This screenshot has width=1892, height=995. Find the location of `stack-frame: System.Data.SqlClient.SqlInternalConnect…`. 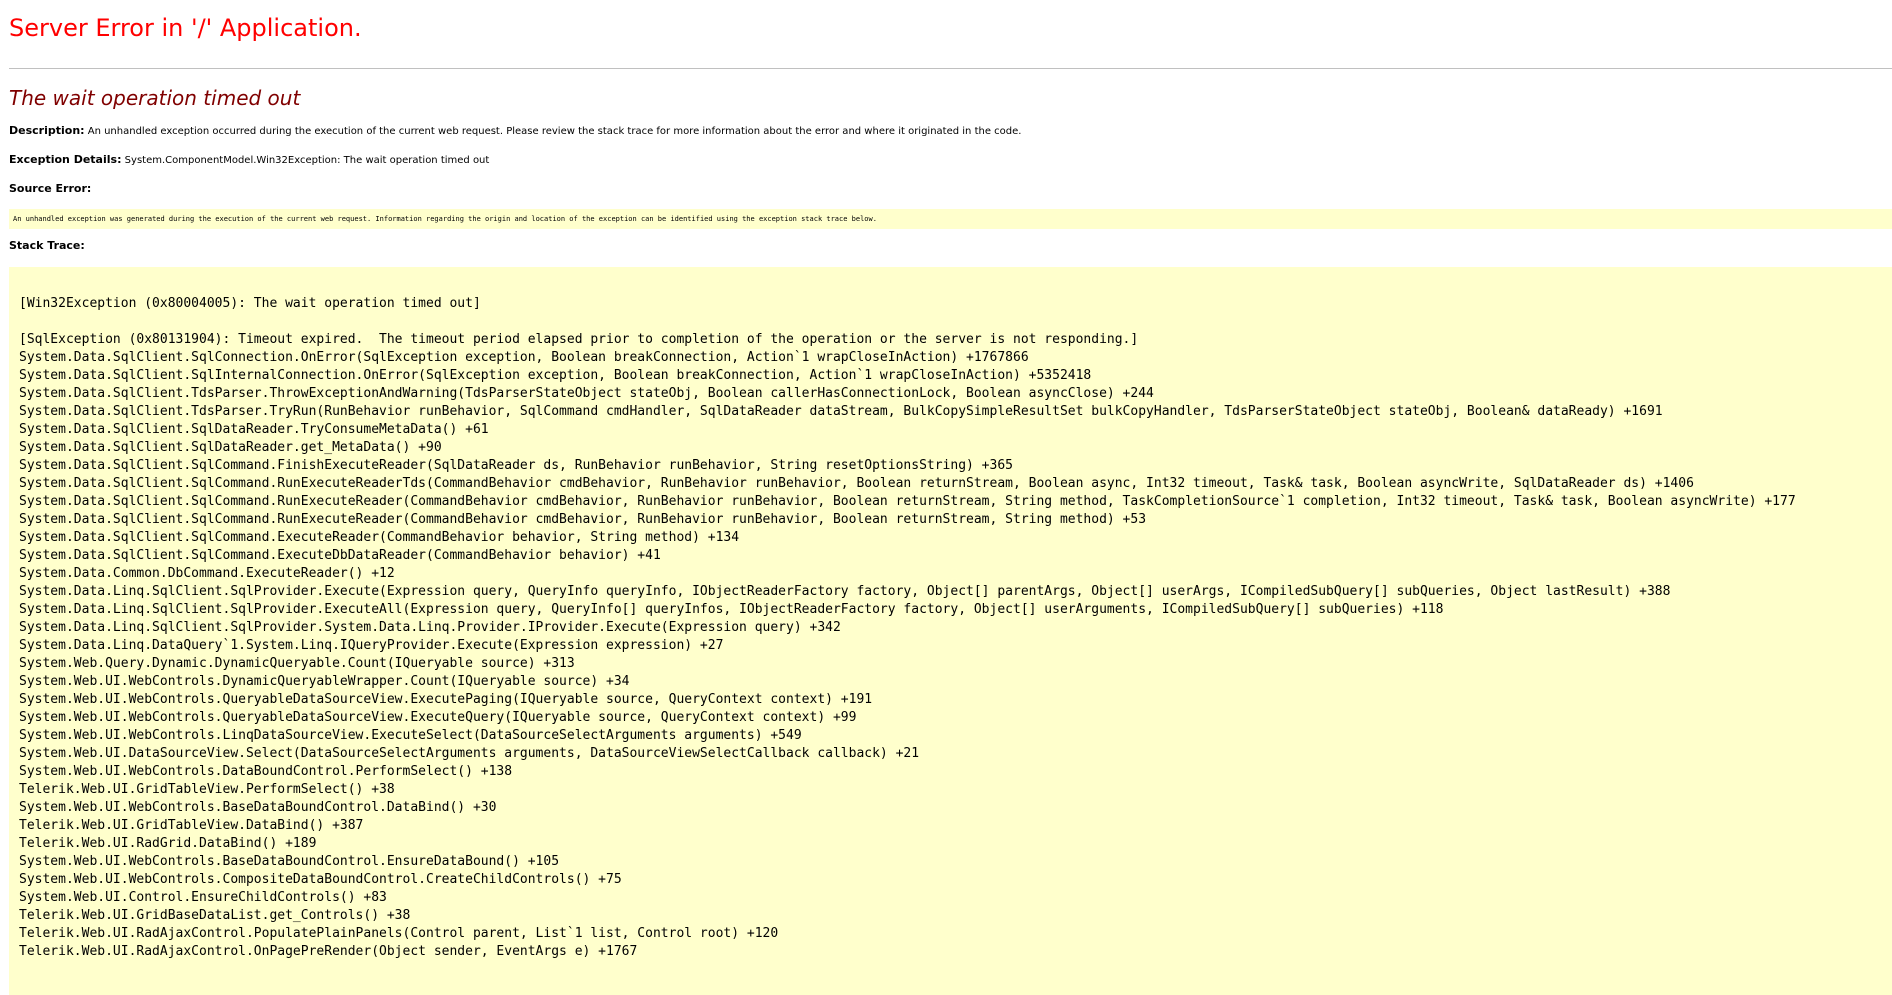

stack-frame: System.Data.SqlClient.SqlInternalConnect… is located at coordinates (555, 375).